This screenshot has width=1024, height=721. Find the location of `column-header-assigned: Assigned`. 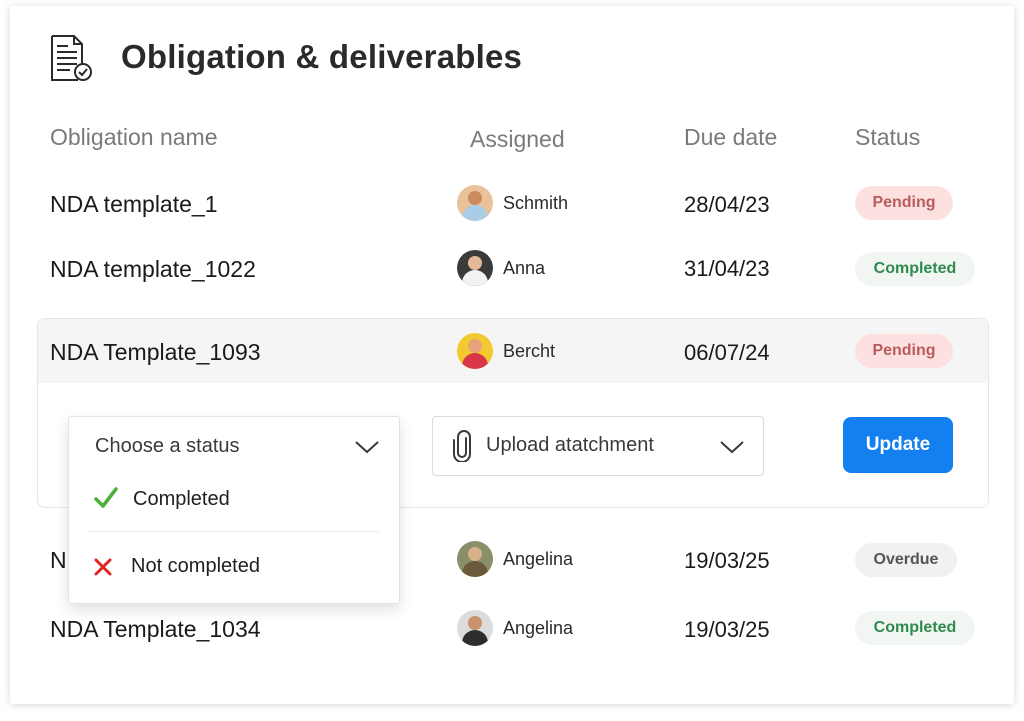

column-header-assigned: Assigned is located at coordinates (517, 139).